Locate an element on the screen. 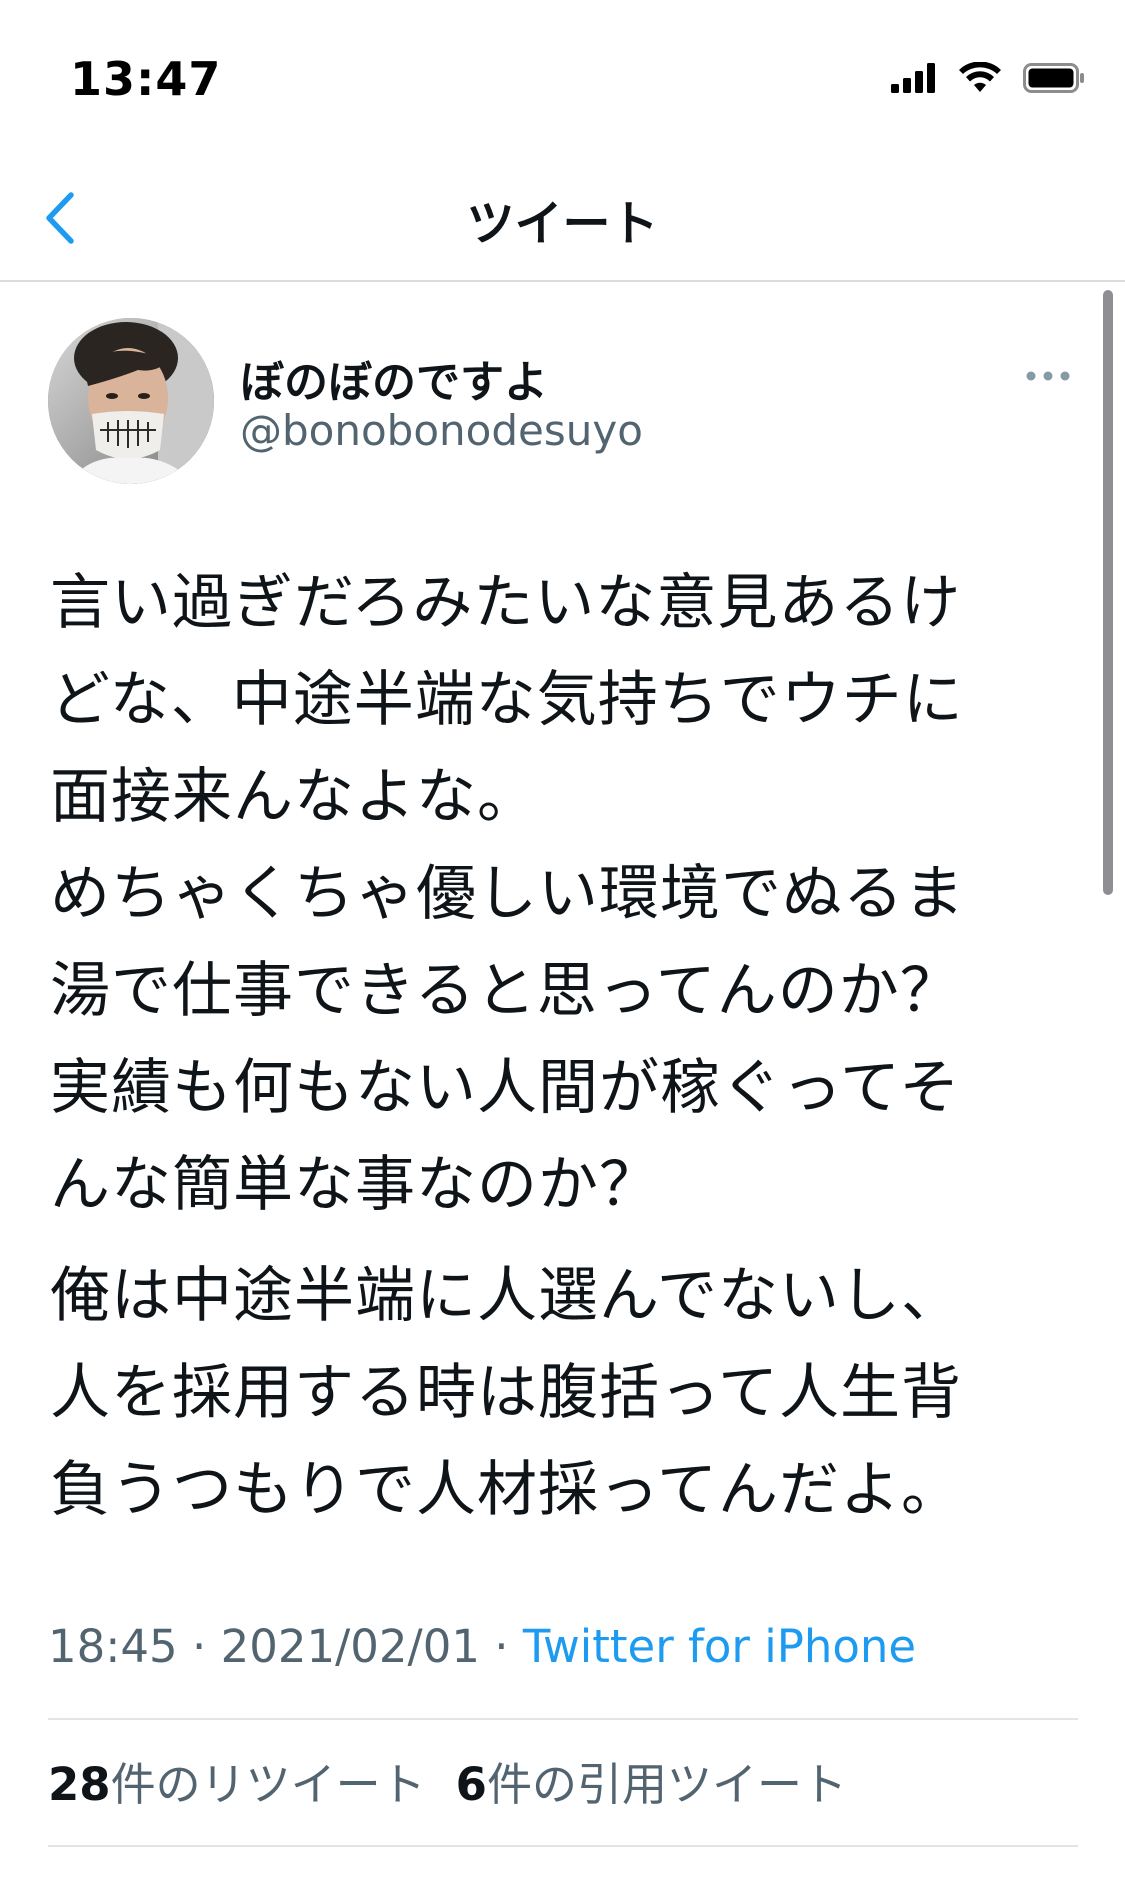 This screenshot has width=1125, height=1883. retweets-label: 件のリツイート is located at coordinates (268, 1784).